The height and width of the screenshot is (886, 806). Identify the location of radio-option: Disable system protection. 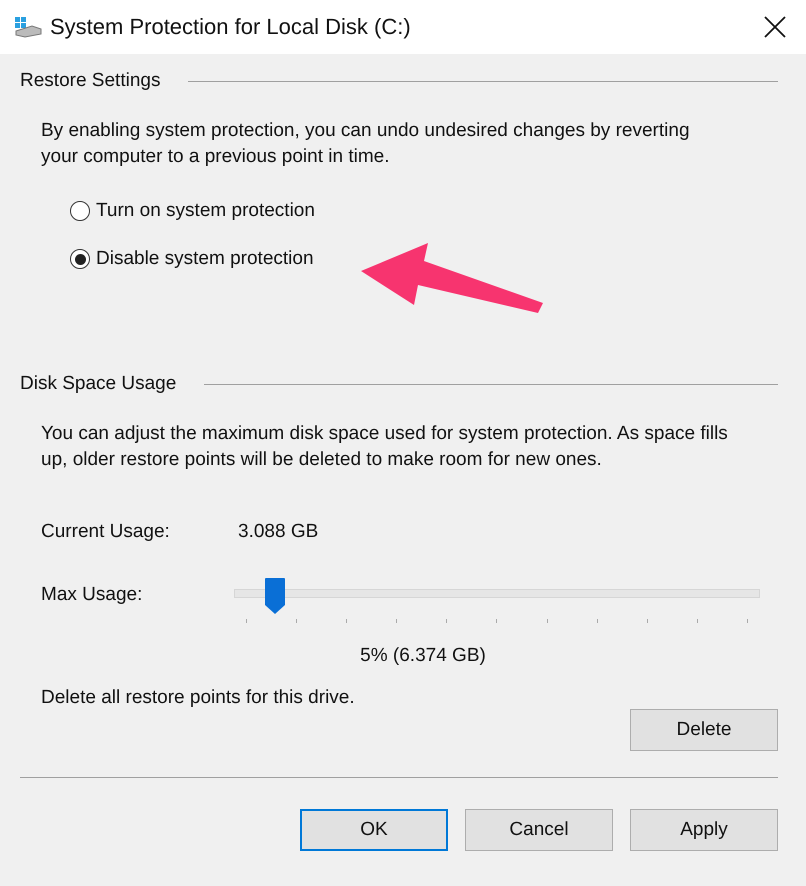
(424, 259).